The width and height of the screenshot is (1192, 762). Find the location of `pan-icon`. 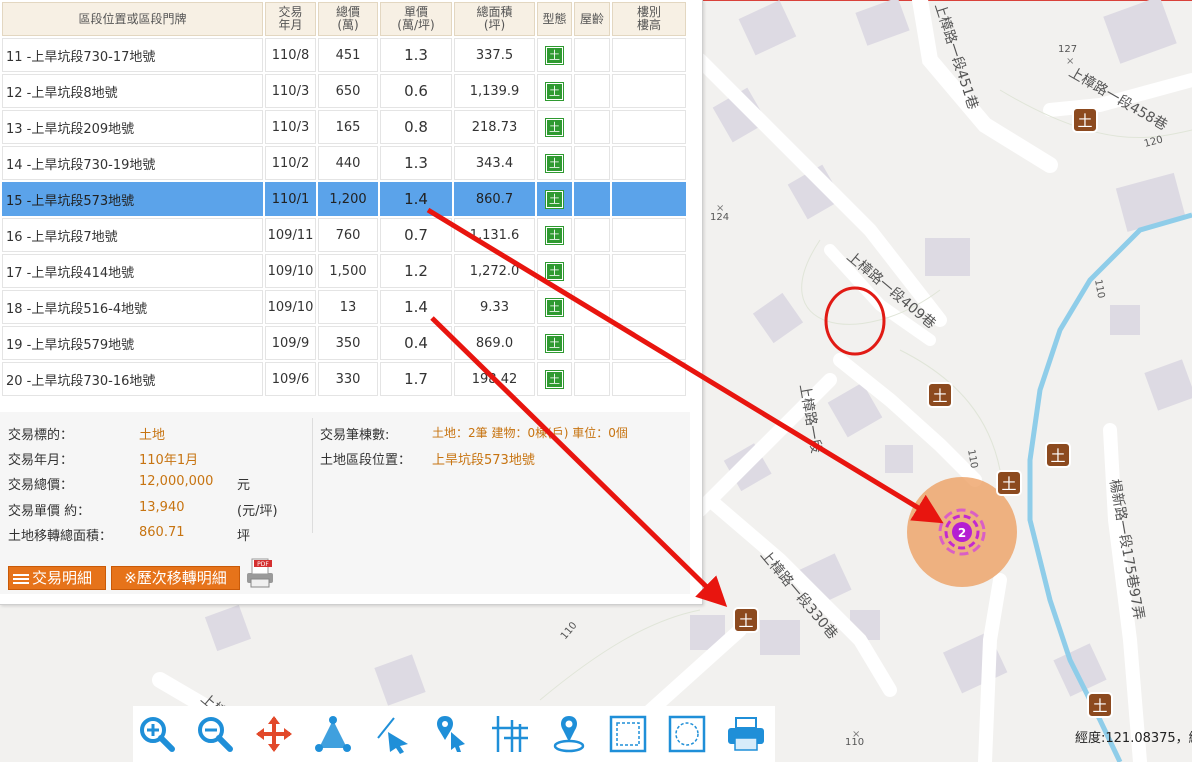

pan-icon is located at coordinates (274, 734).